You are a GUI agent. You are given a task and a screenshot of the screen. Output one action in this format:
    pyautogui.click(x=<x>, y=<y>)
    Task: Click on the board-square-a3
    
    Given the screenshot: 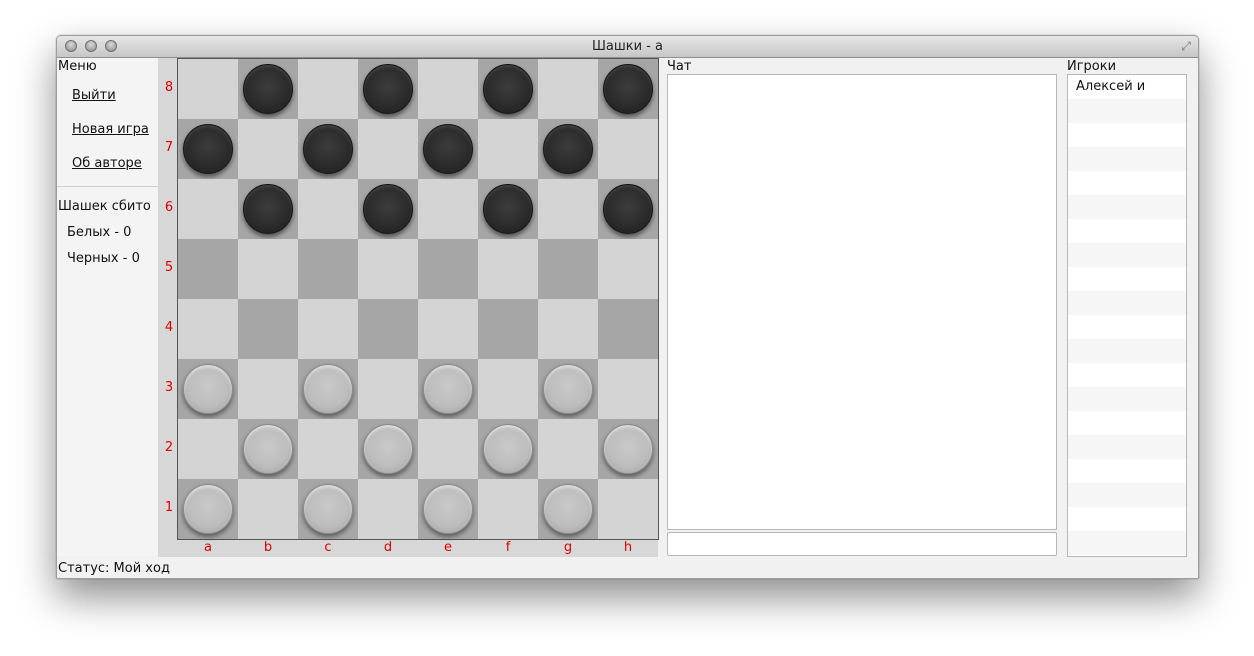 What is the action you would take?
    pyautogui.click(x=208, y=389)
    